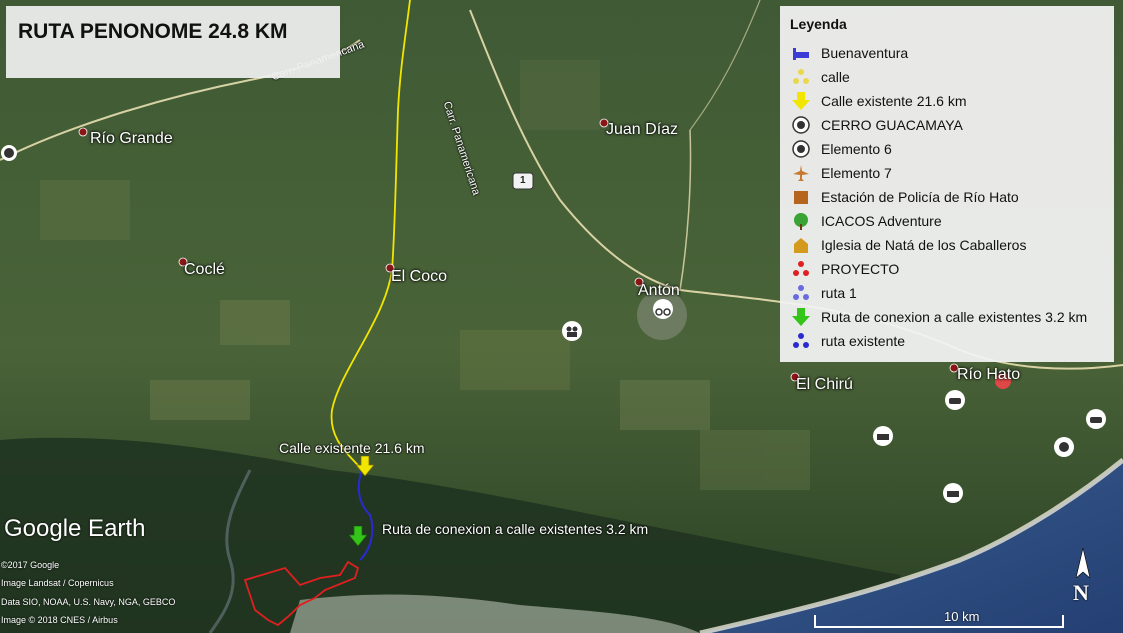 The width and height of the screenshot is (1123, 633). I want to click on map-title: RUTA PENONOME 24.8 KM, so click(153, 31).